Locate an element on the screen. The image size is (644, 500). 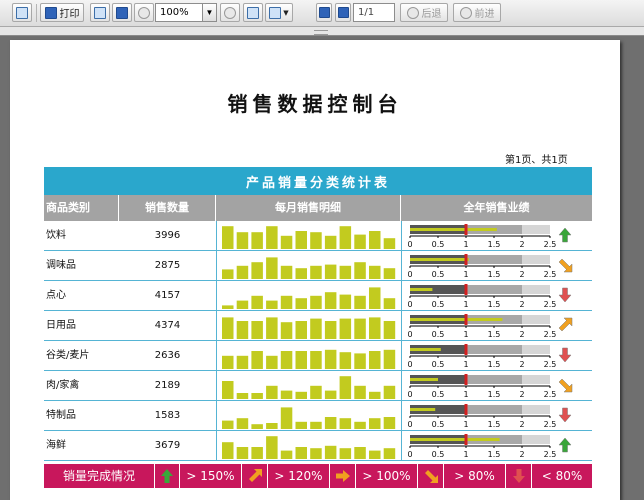
quantity-cell: 3996 is located at coordinates (167, 235).